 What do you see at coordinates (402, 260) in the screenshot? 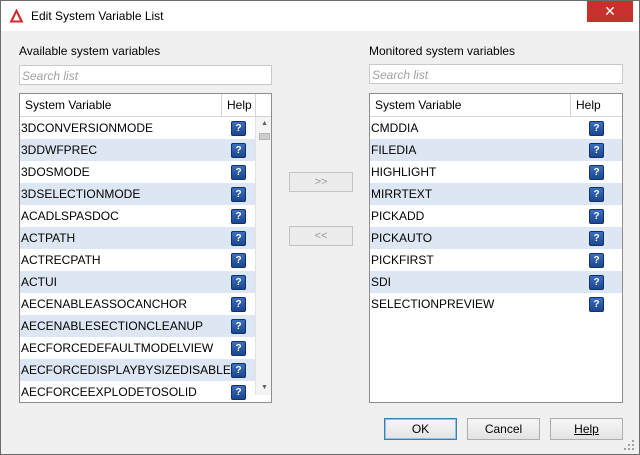
I see `variable-name: PICKFIRST` at bounding box center [402, 260].